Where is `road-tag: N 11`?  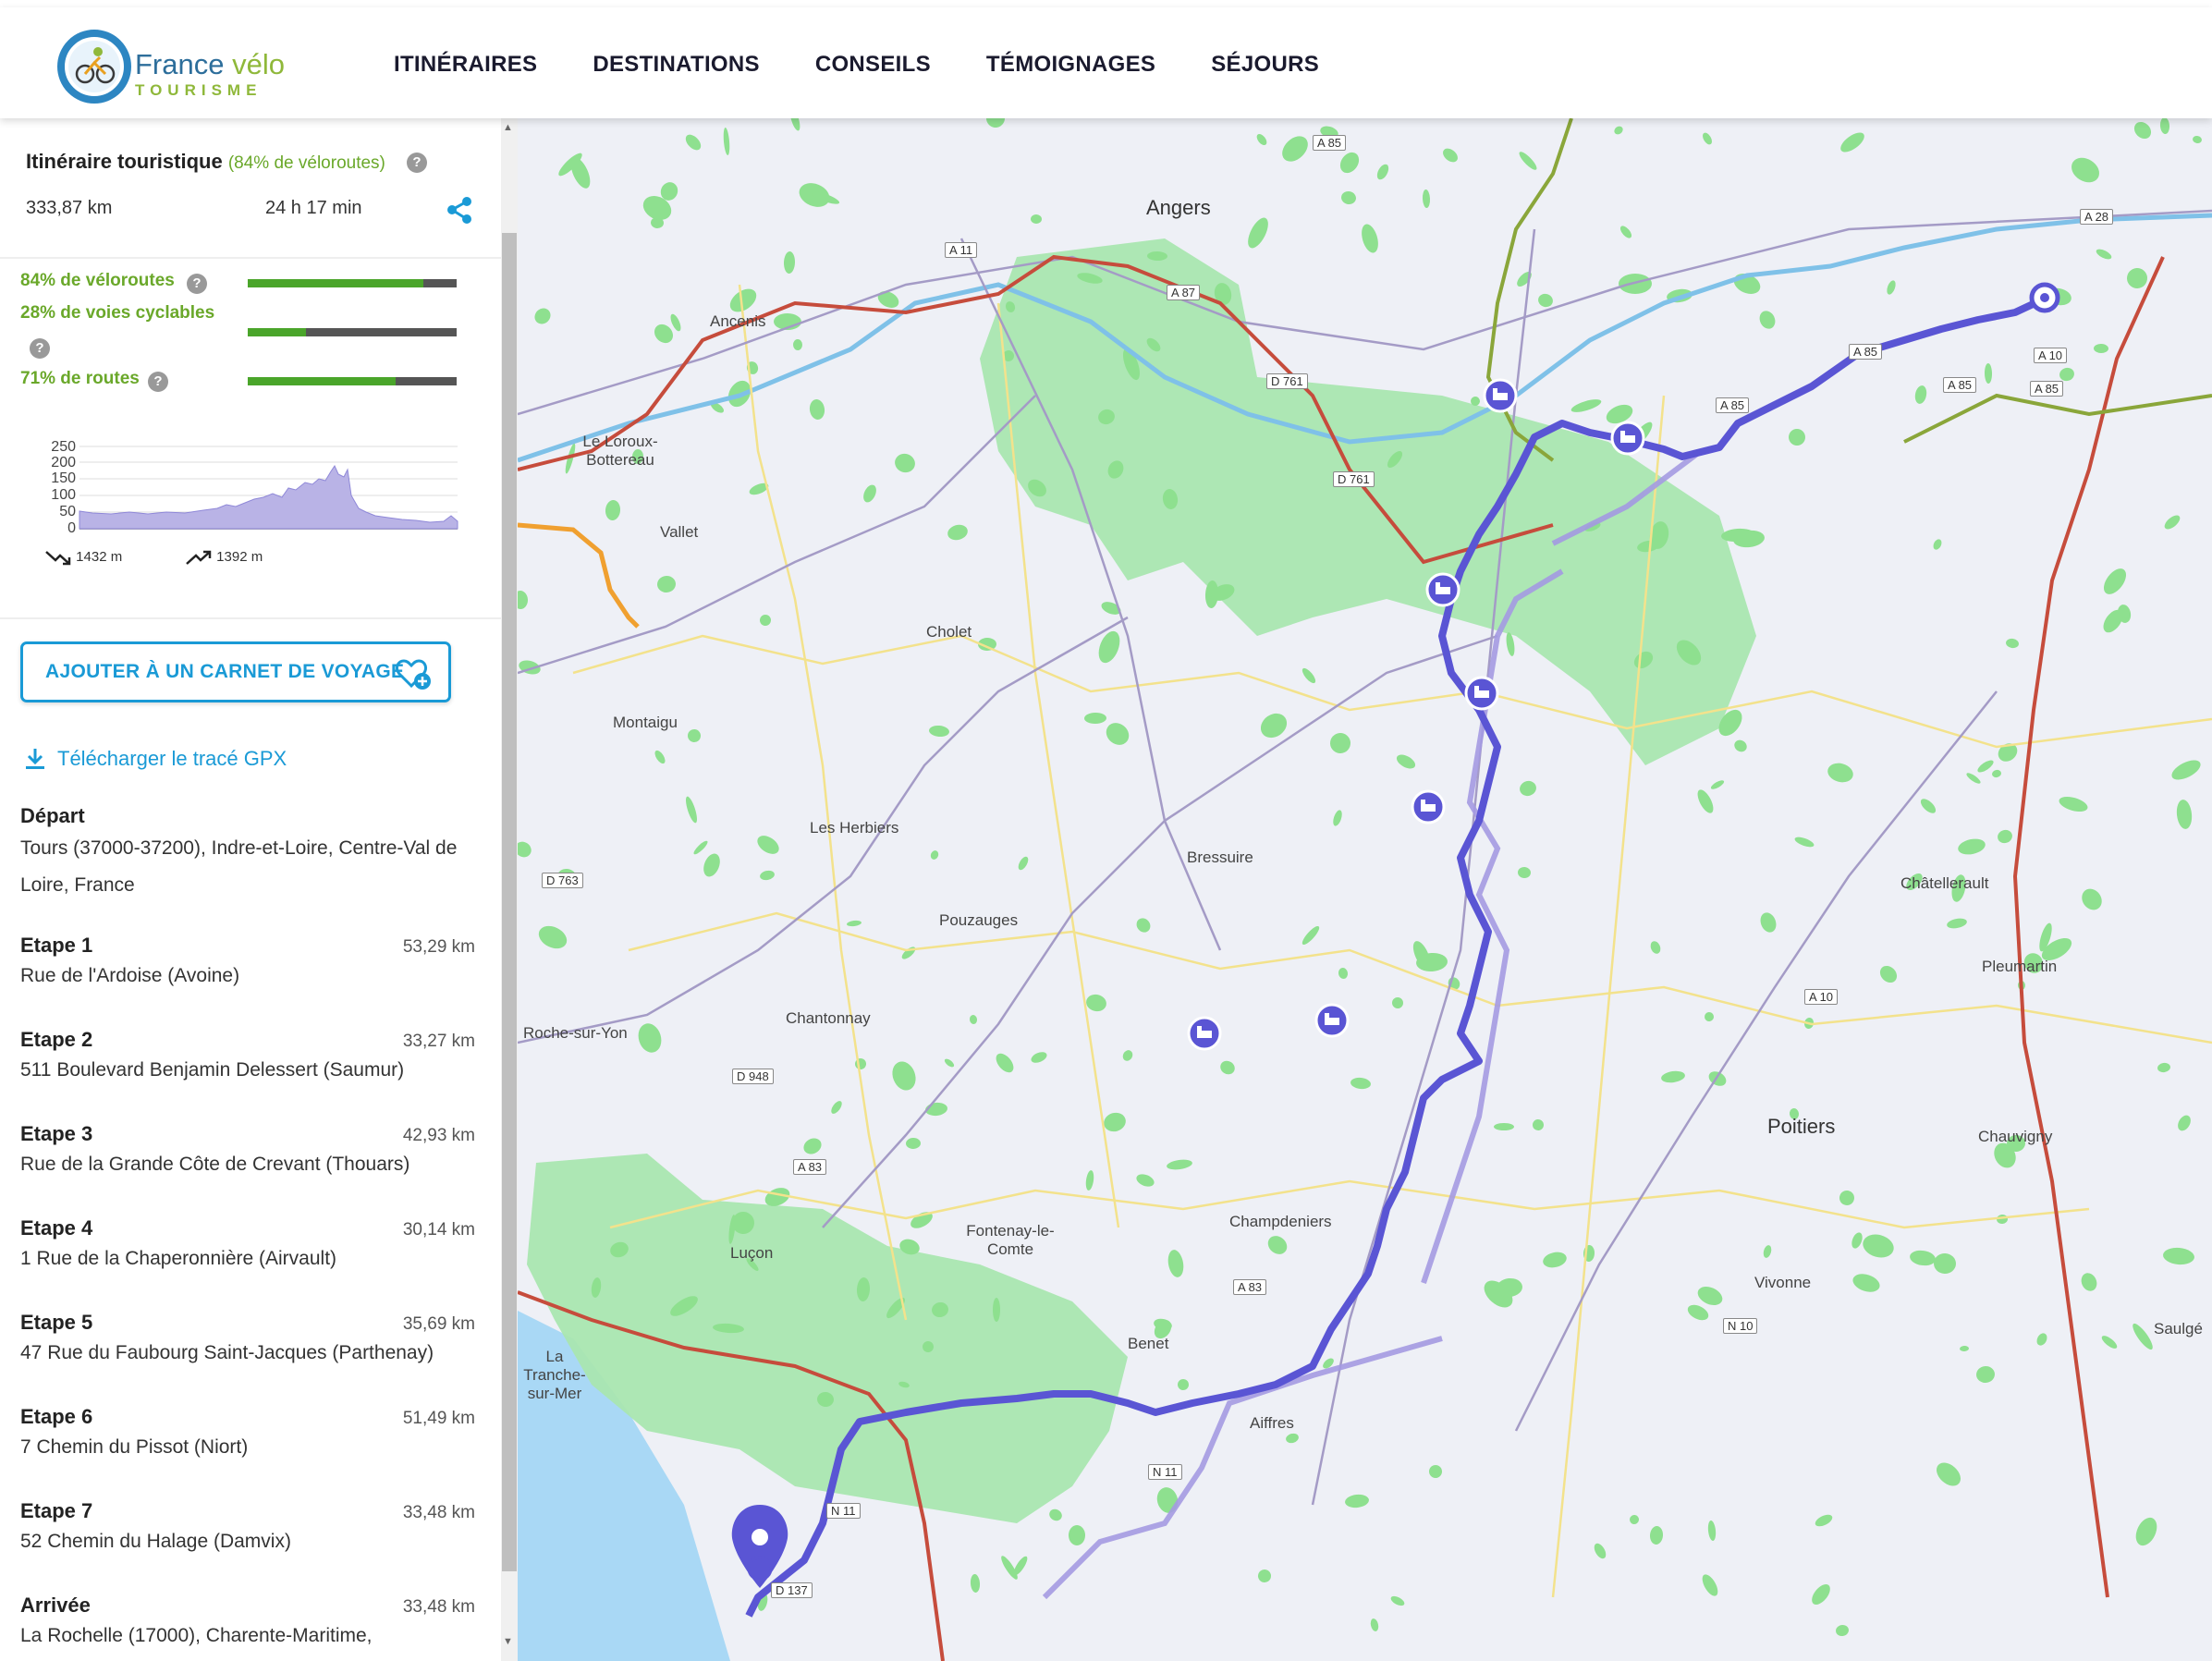
road-tag: N 11 is located at coordinates (843, 1511).